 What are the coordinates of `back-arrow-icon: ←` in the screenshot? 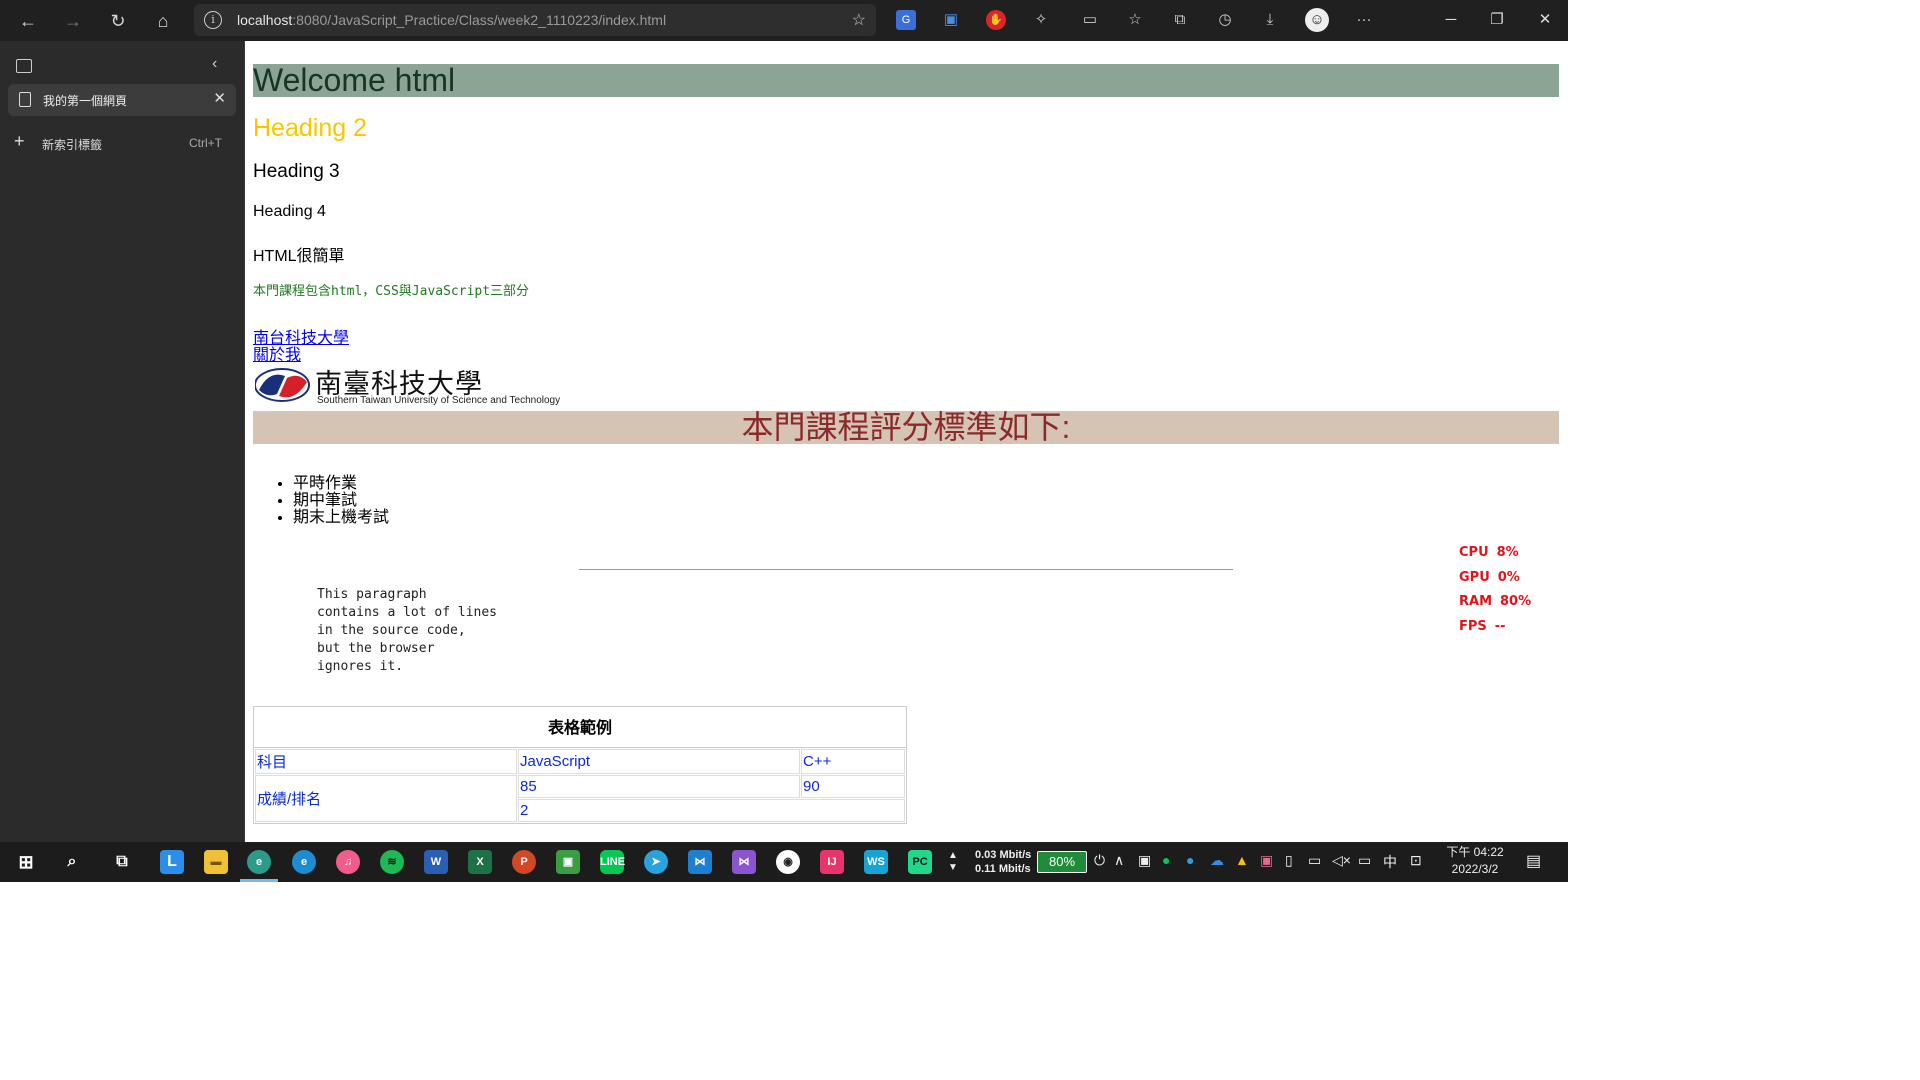 It's located at (28, 21).